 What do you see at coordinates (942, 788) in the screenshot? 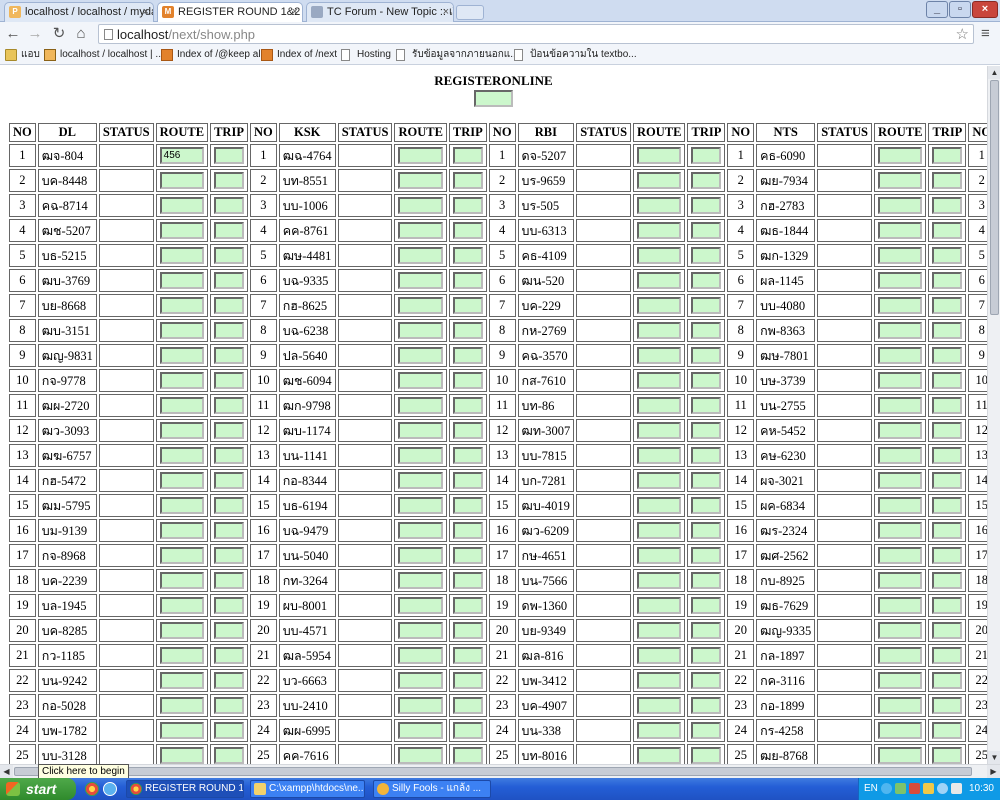
I see `sync-icon` at bounding box center [942, 788].